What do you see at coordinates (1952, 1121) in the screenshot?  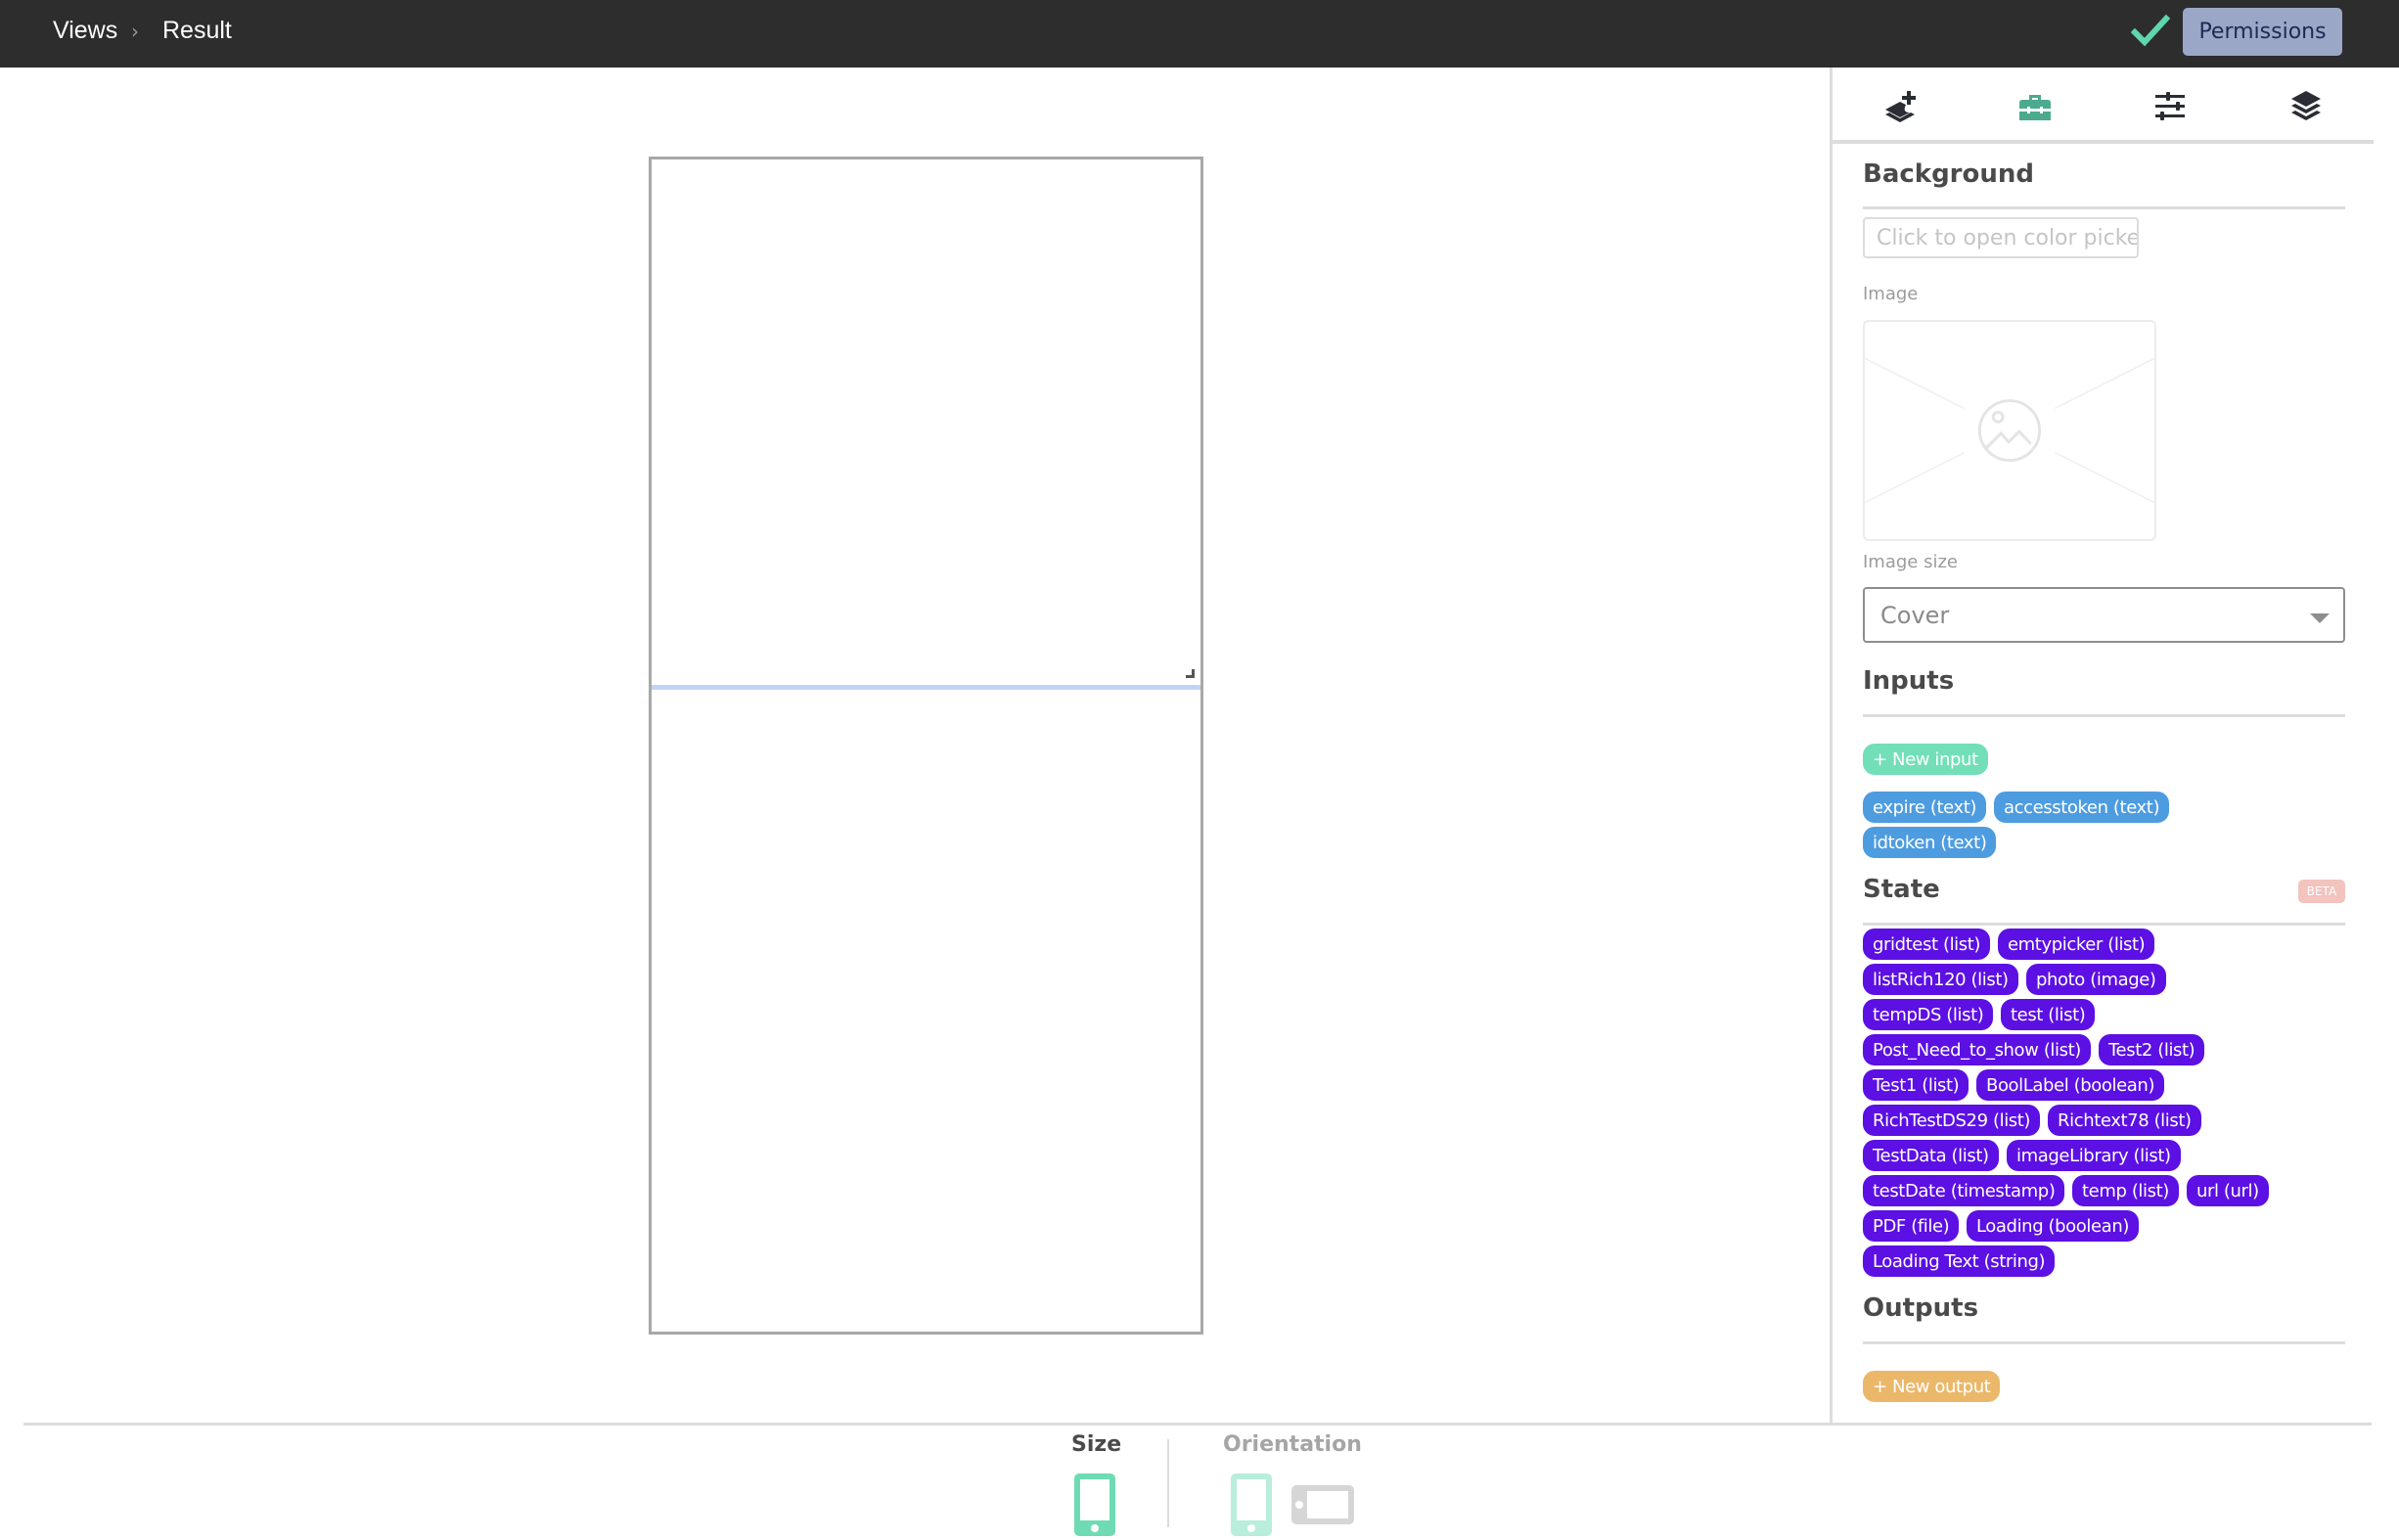 I see `state-item: RichTestDS29 (list)` at bounding box center [1952, 1121].